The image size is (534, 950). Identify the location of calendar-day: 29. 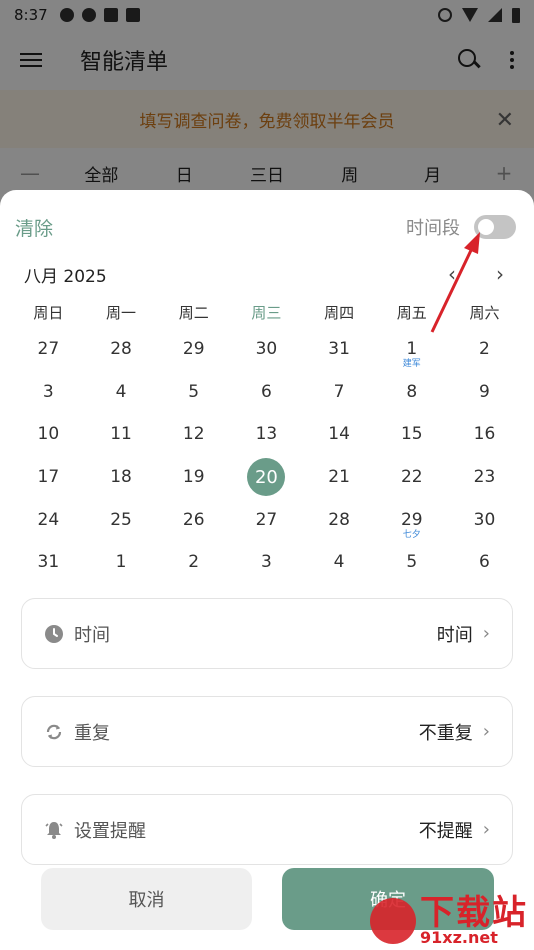
(193, 349).